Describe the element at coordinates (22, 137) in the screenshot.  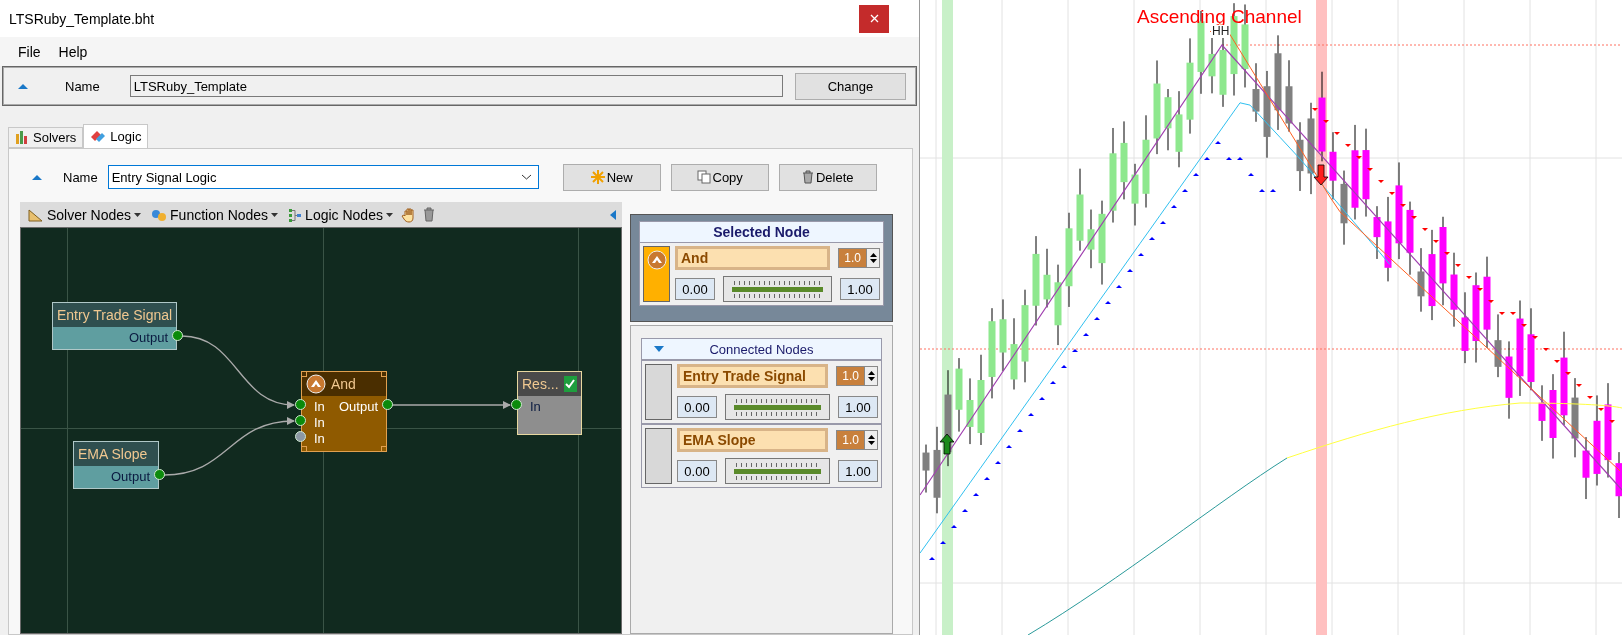
I see `bar-chart-icon` at that location.